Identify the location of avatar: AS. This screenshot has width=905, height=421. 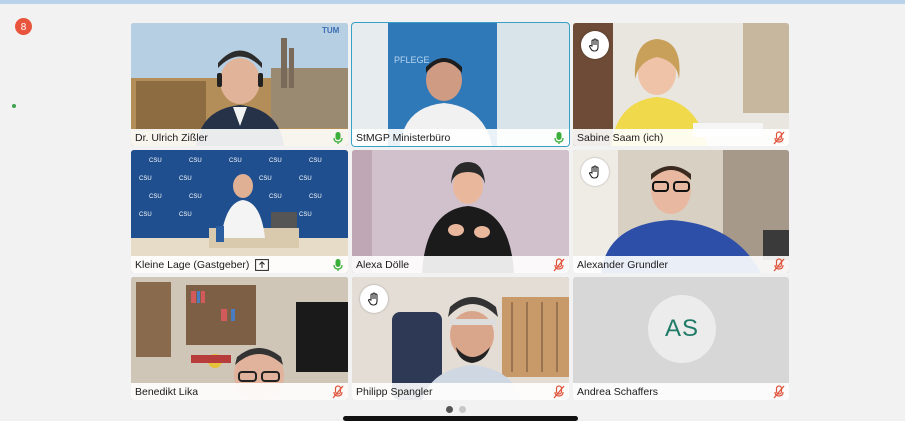
(682, 329).